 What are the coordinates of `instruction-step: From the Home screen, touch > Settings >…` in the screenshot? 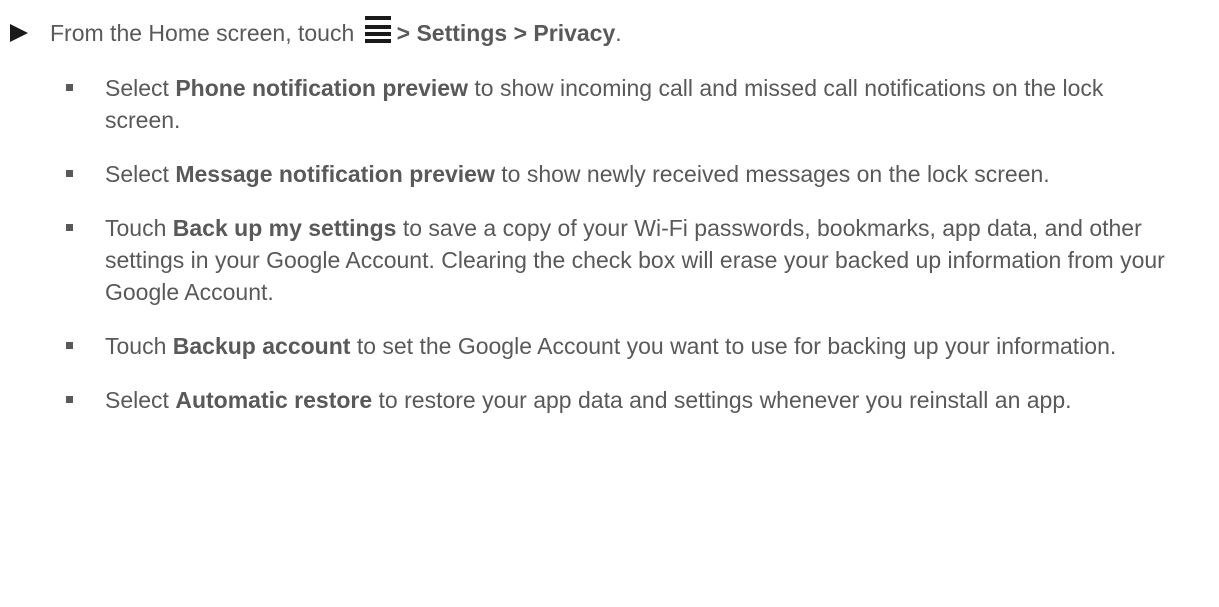 It's located at (605, 32).